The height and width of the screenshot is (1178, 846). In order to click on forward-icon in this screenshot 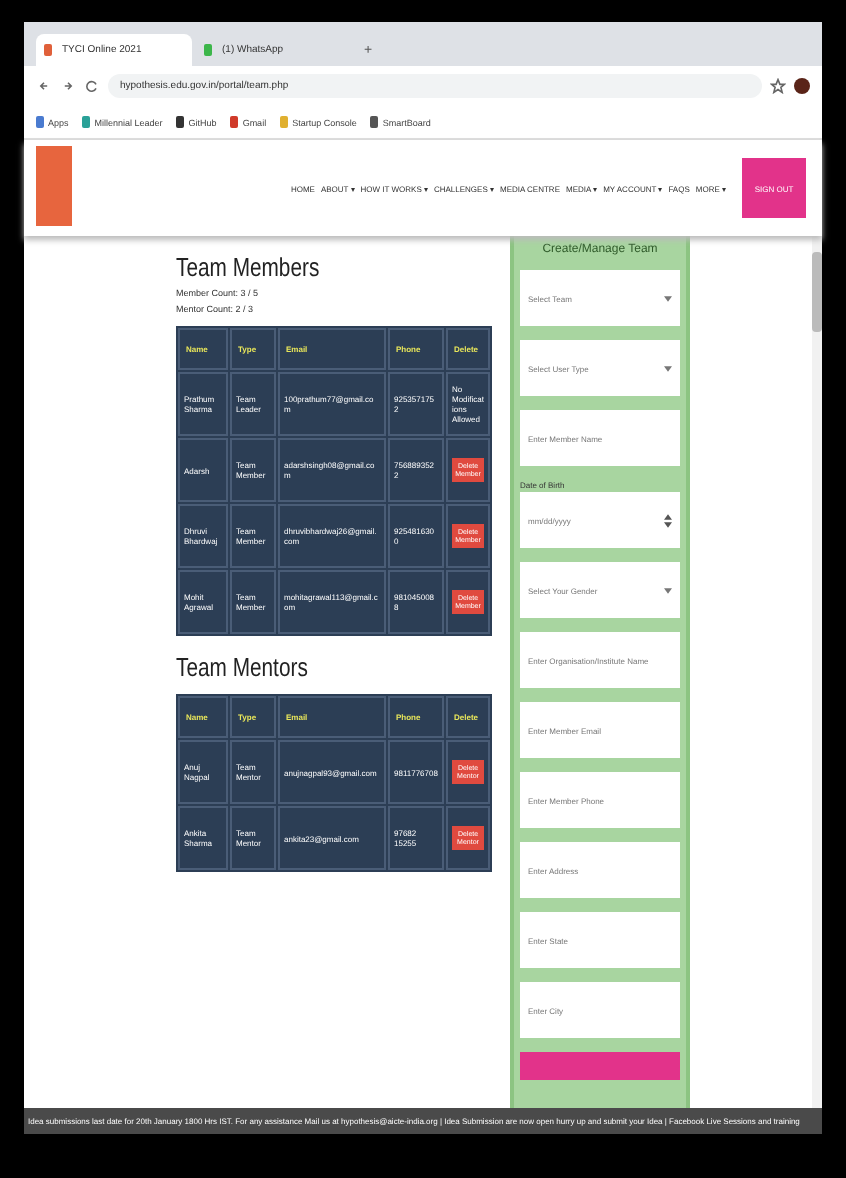, I will do `click(68, 86)`.